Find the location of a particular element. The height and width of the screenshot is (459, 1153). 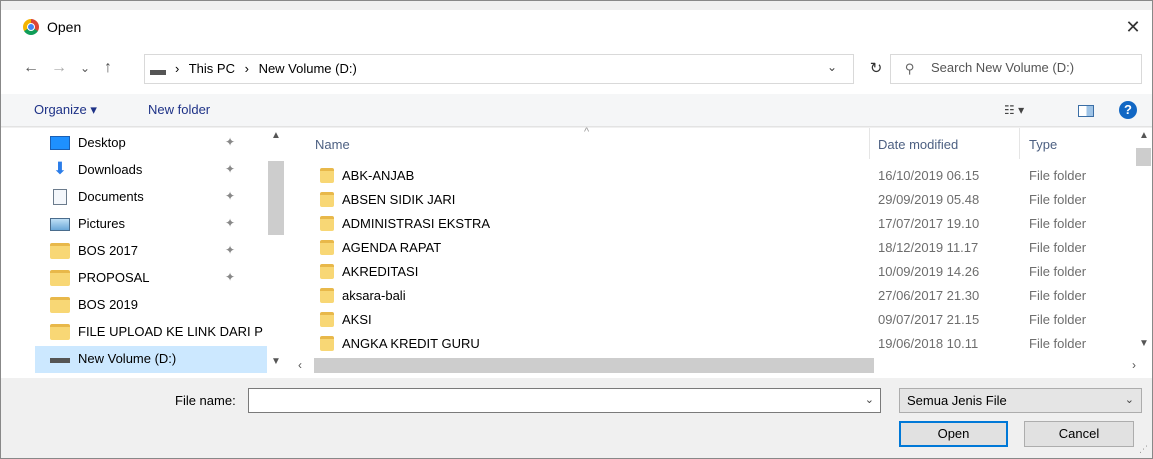

file-name: ANGKA KREDIT GURU is located at coordinates (411, 343).